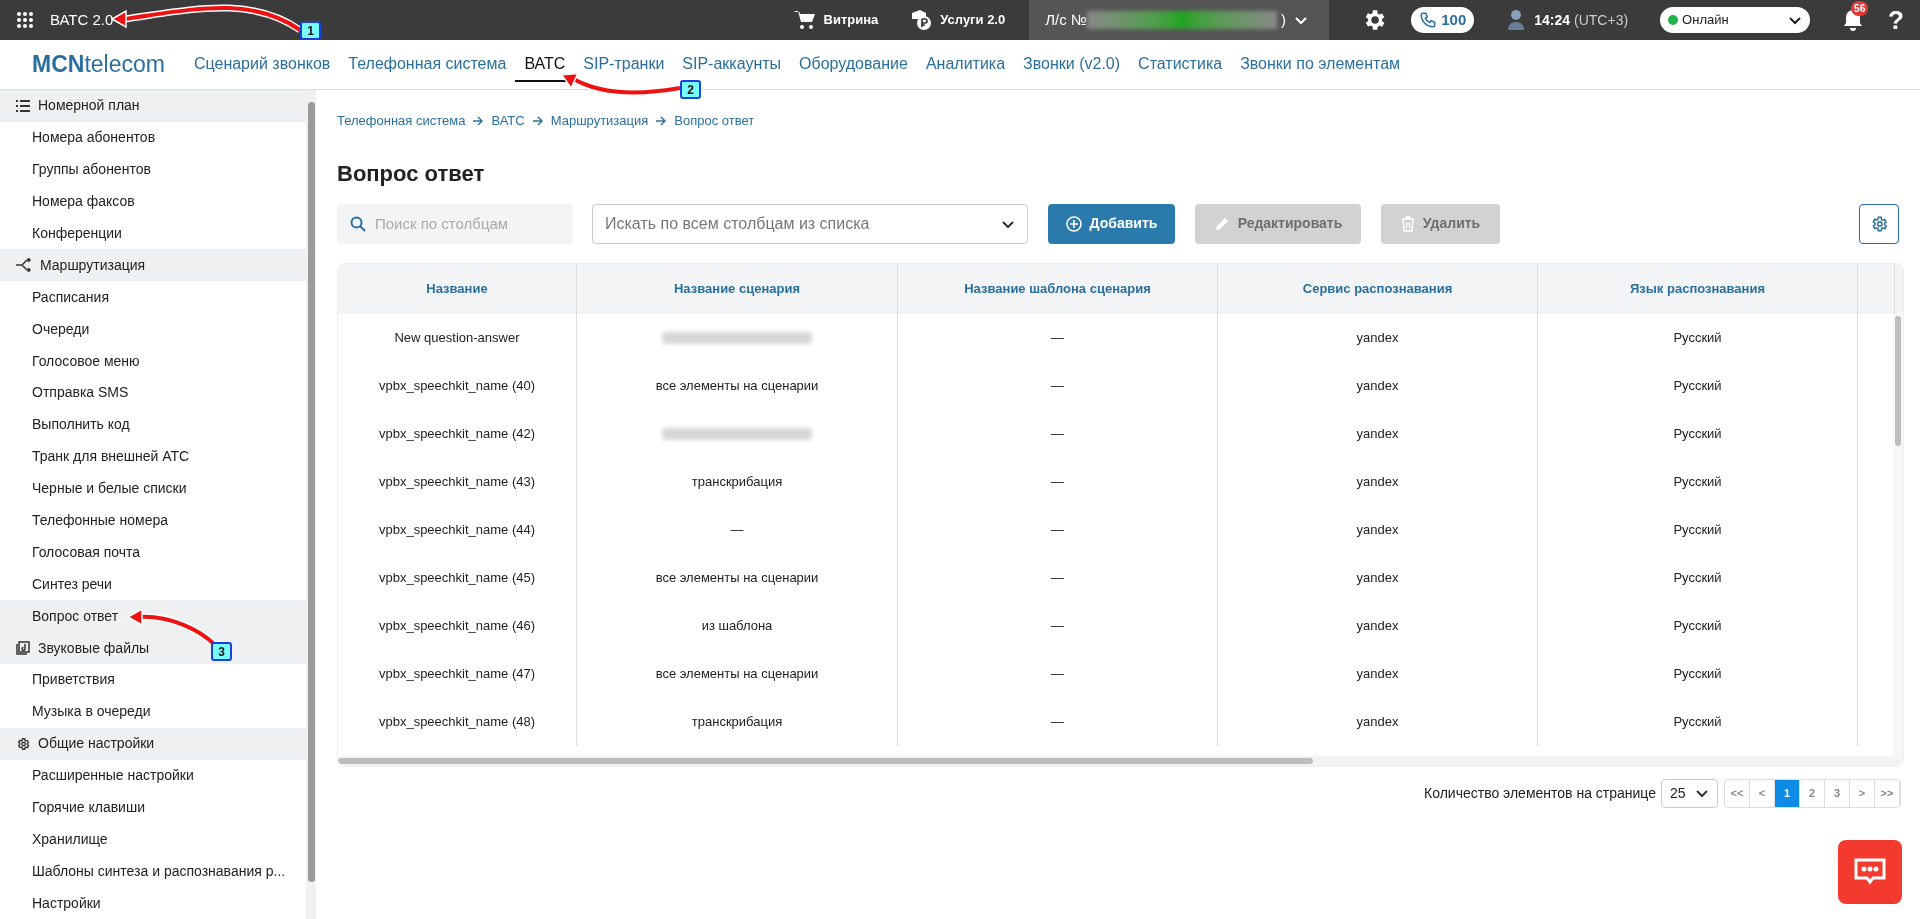 Image resolution: width=1920 pixels, height=919 pixels. I want to click on sidebar-item: Телефонные номера, so click(153, 520).